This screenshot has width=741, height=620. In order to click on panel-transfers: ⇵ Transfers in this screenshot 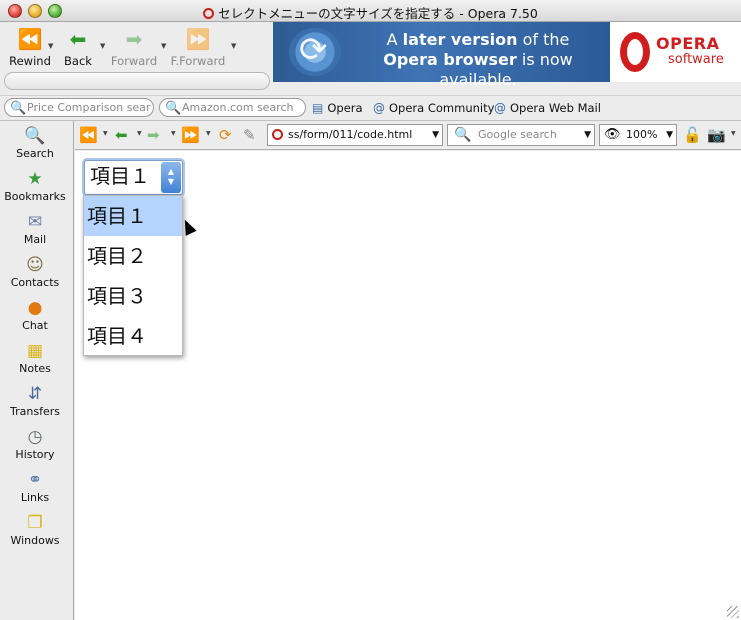, I will do `click(35, 400)`.